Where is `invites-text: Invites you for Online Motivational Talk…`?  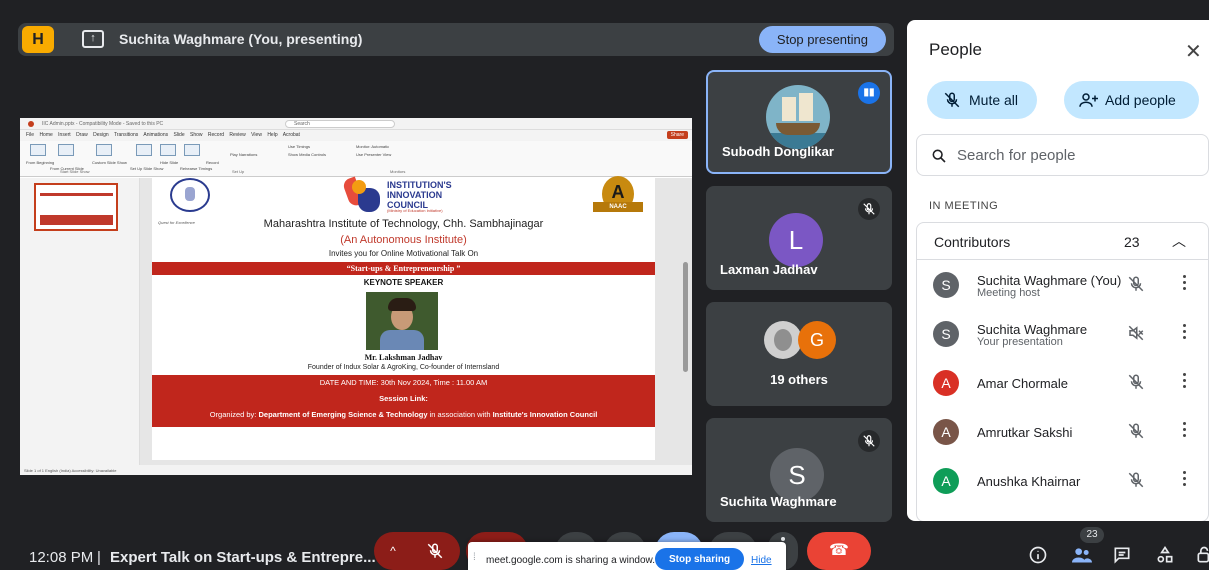 invites-text: Invites you for Online Motivational Talk… is located at coordinates (403, 253).